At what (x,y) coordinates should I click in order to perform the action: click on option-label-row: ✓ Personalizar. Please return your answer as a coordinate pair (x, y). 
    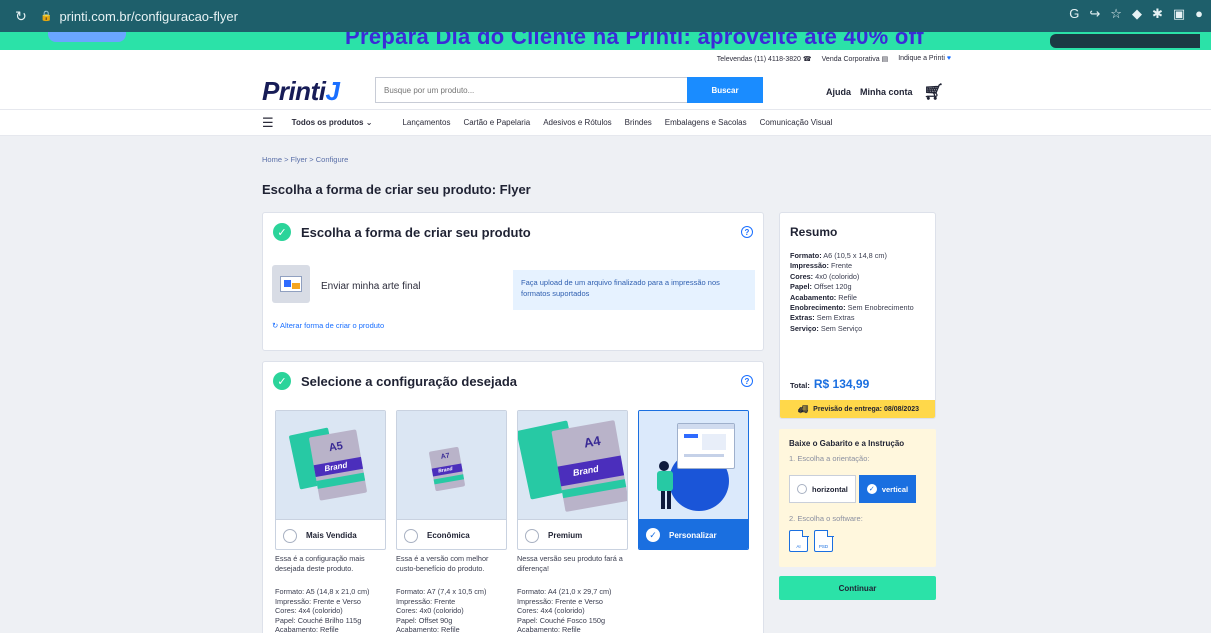
    Looking at the image, I should click on (693, 534).